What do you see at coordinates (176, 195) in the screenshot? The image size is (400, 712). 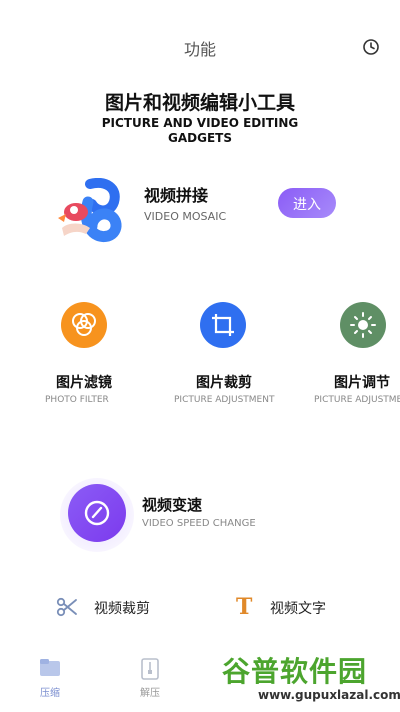 I see `video-mosaic-title: 视频拼接` at bounding box center [176, 195].